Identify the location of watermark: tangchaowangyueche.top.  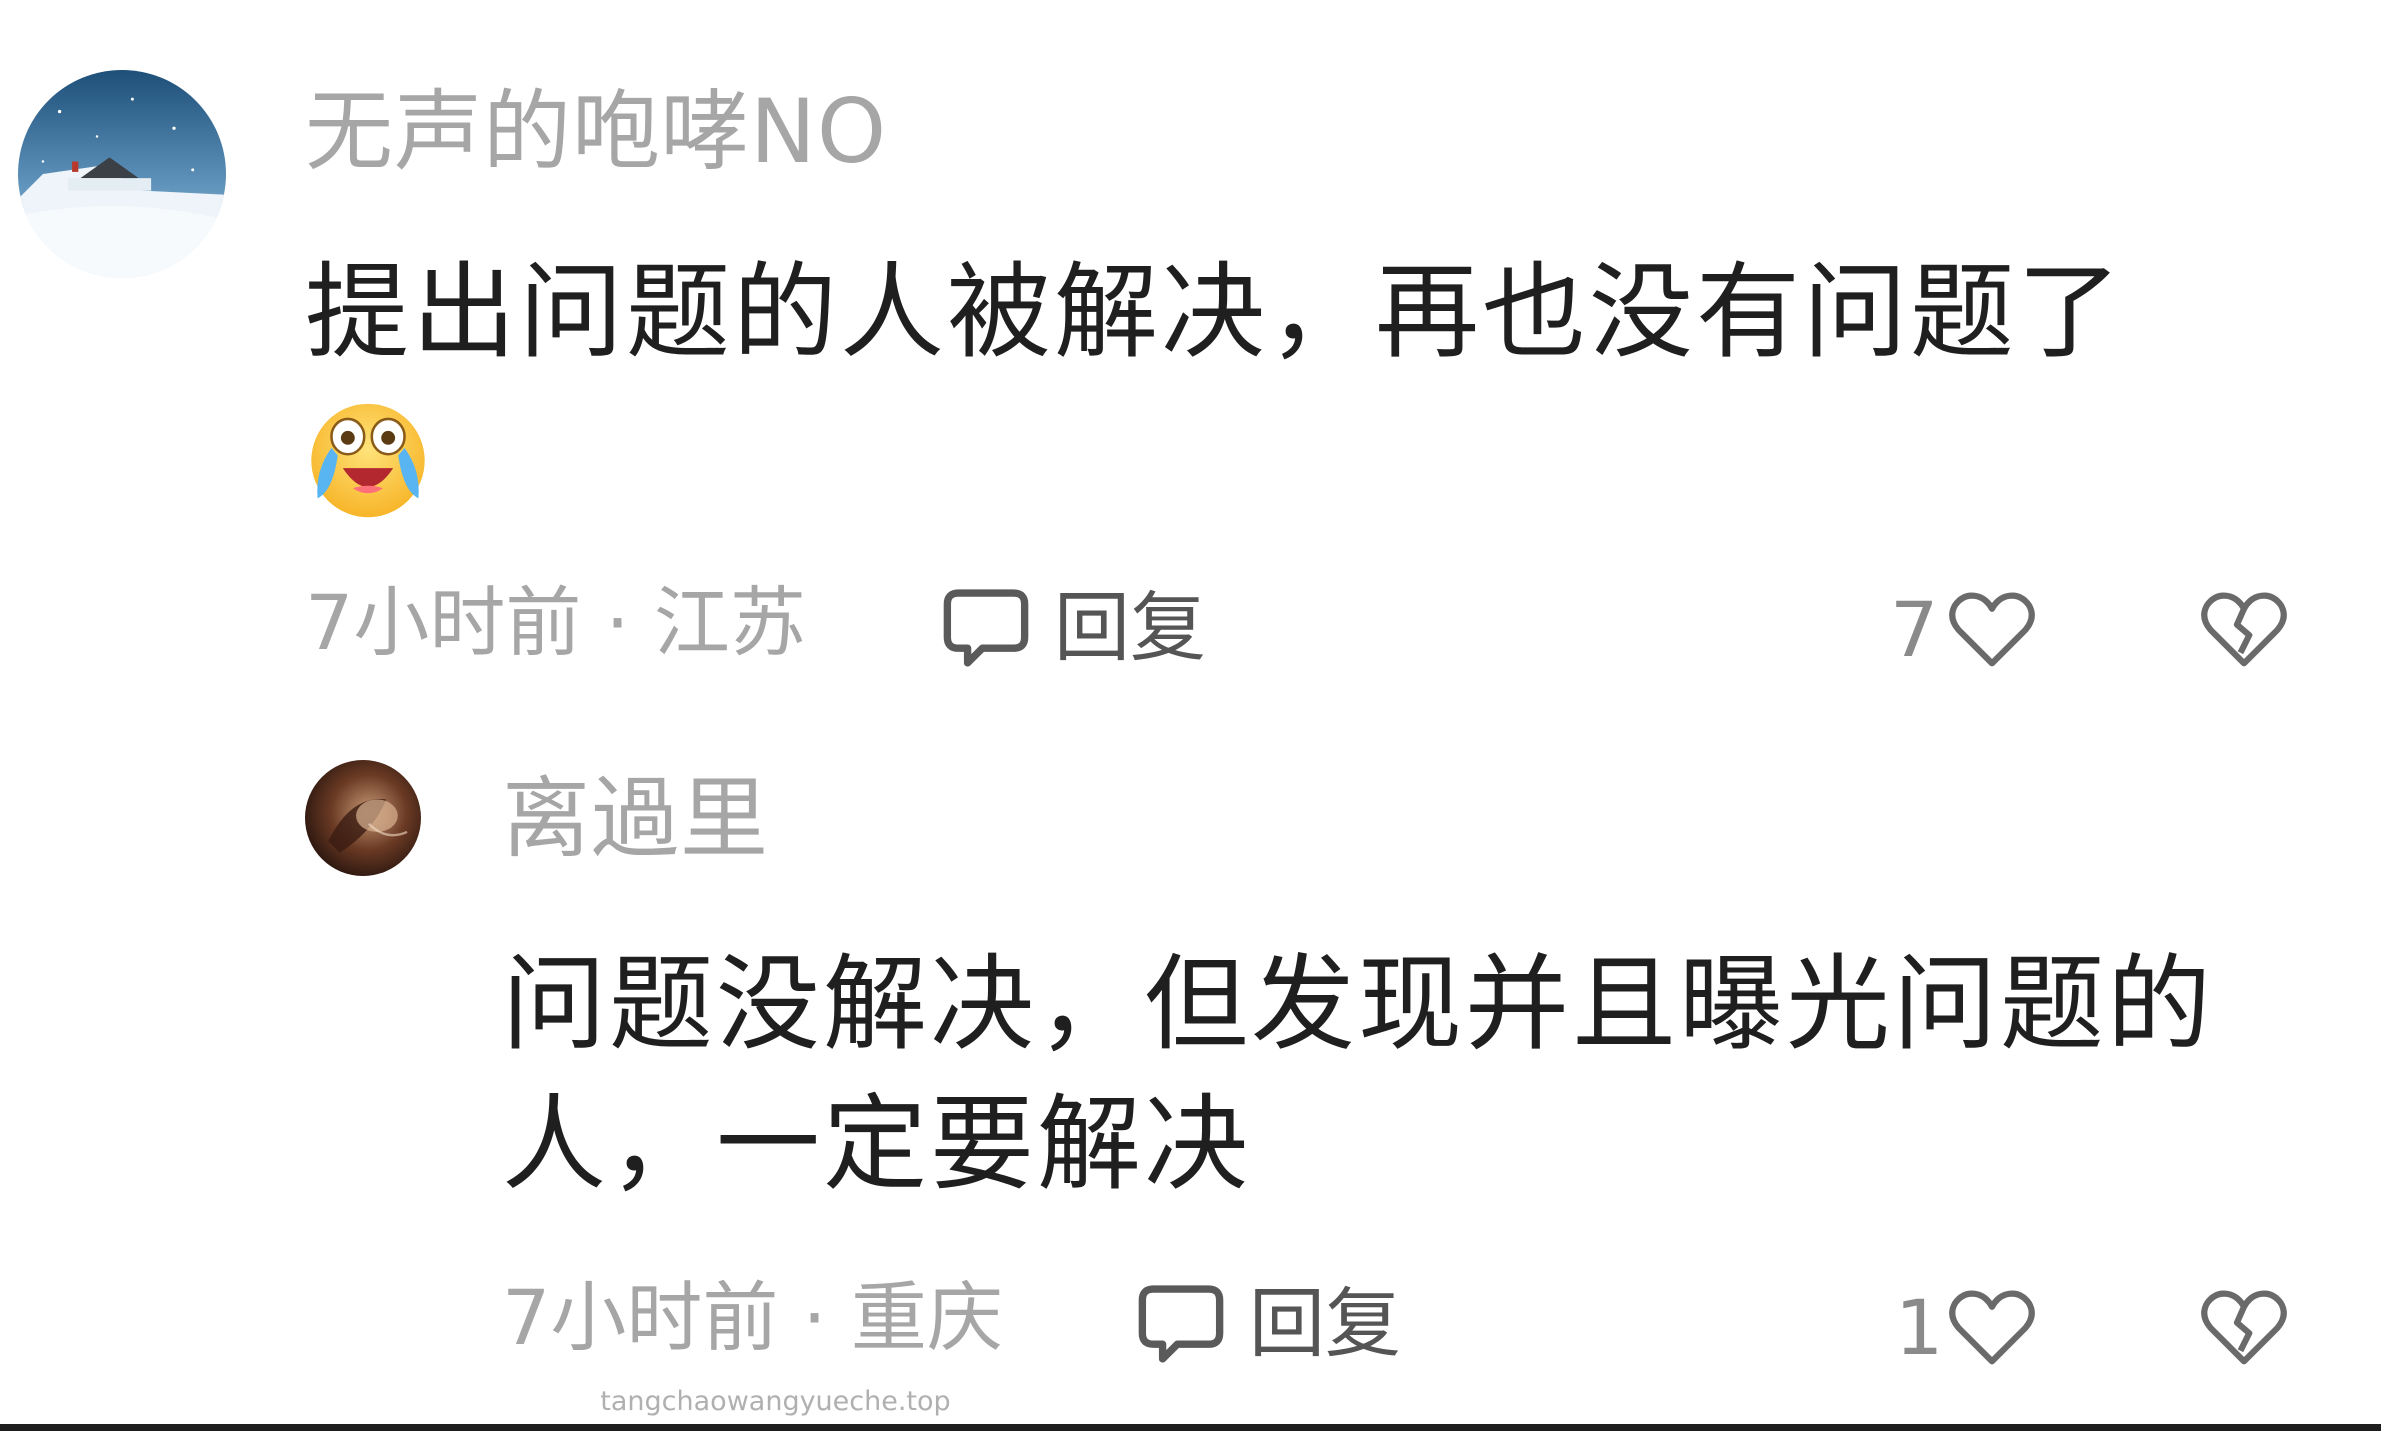
(775, 1401).